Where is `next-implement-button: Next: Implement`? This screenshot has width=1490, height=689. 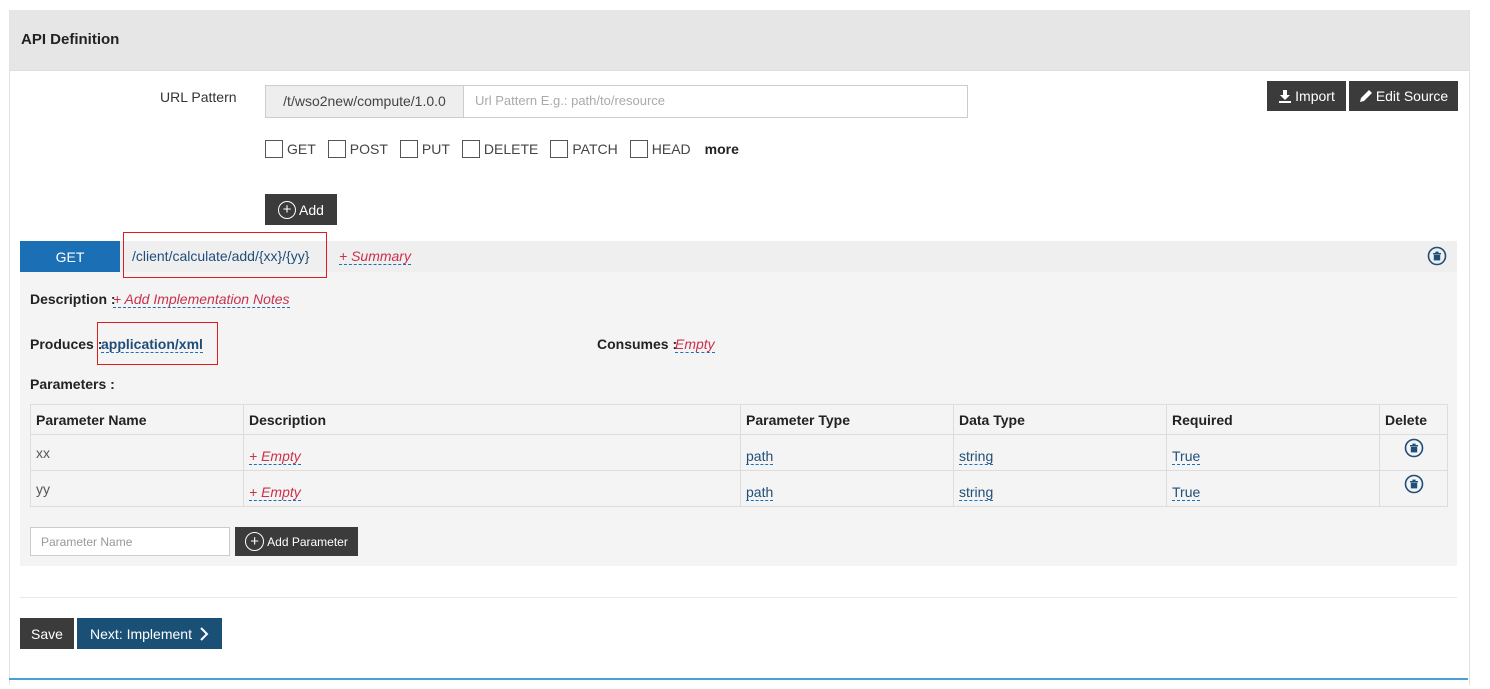 next-implement-button: Next: Implement is located at coordinates (149, 633).